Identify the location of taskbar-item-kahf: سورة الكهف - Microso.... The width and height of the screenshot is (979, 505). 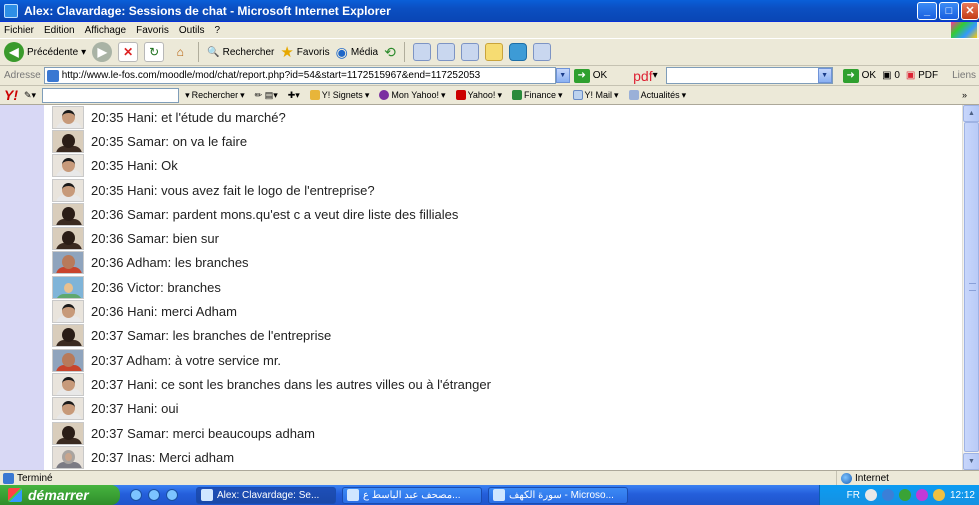
(558, 495).